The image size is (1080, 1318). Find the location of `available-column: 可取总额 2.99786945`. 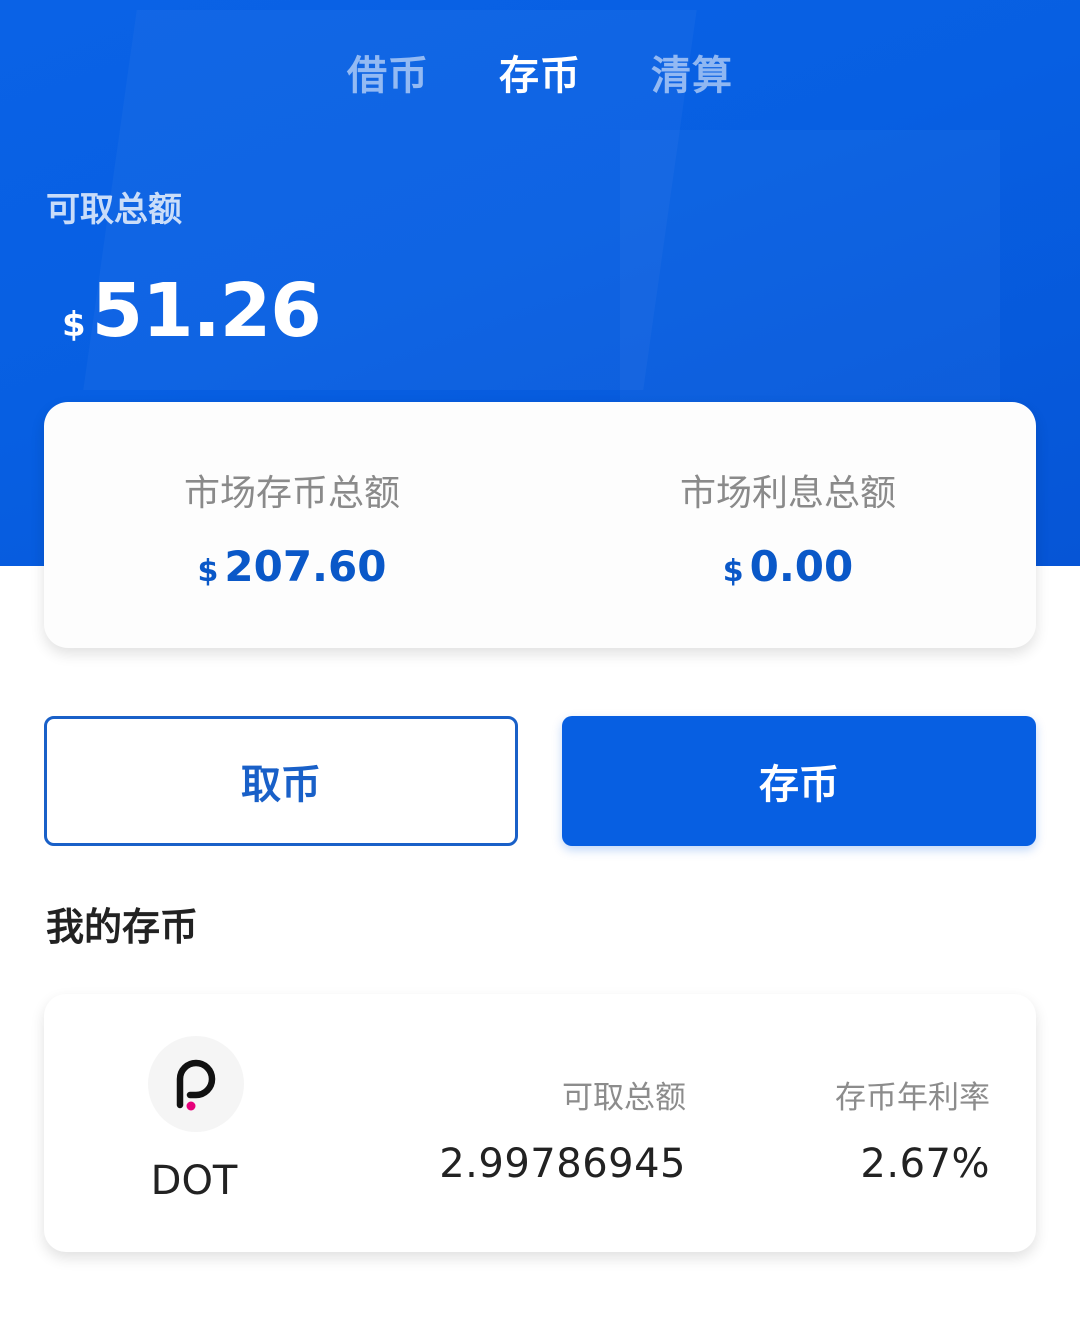

available-column: 可取总额 2.99786945 is located at coordinates (562, 1129).